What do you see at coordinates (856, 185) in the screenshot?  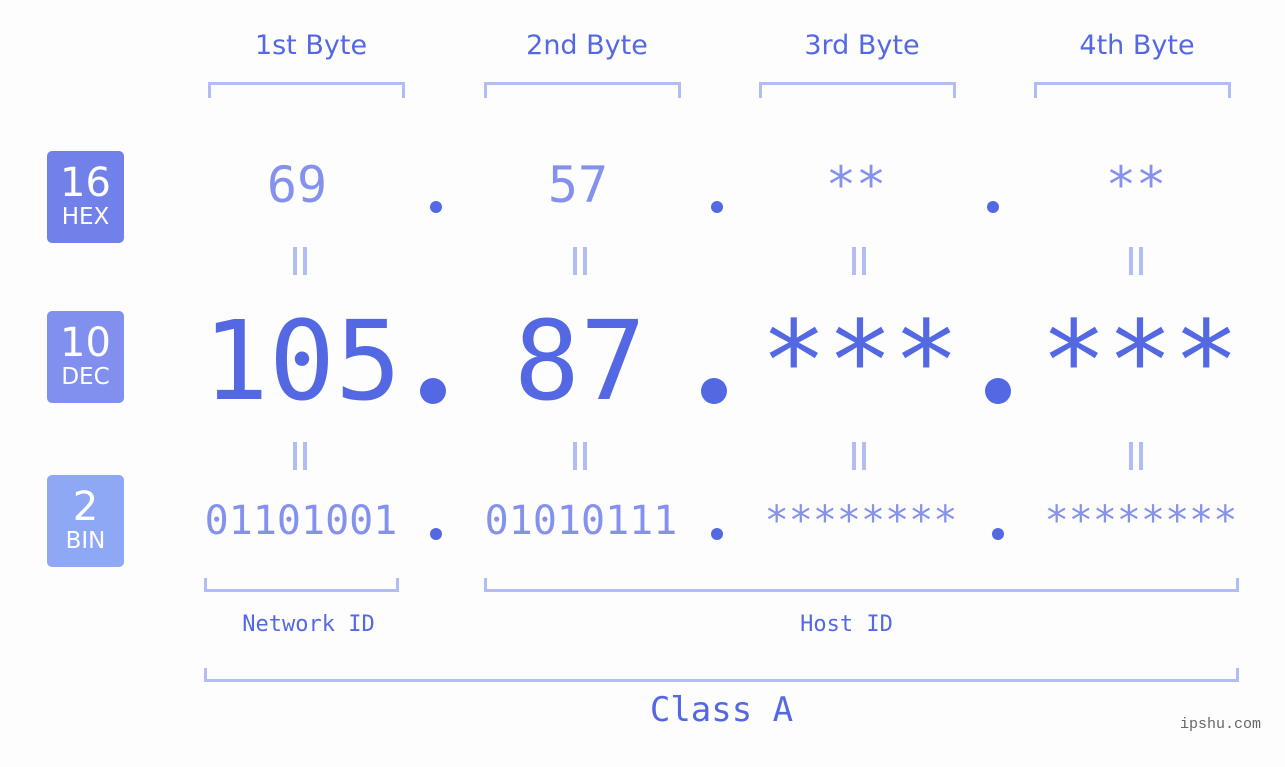 I see `hex-octet-3: **` at bounding box center [856, 185].